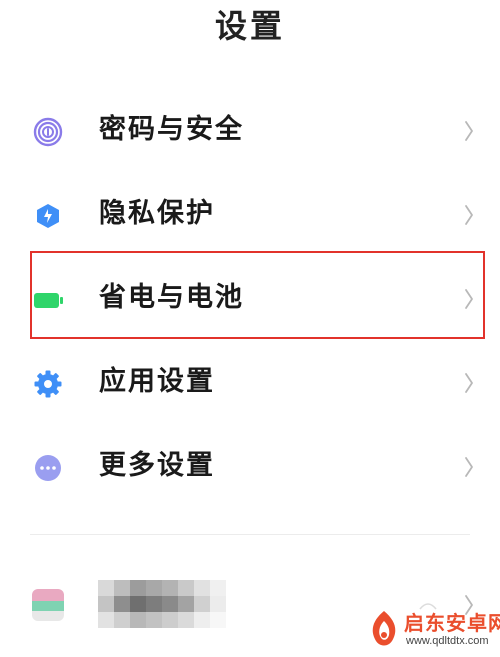  Describe the element at coordinates (250, 467) in the screenshot. I see `settings-item-more-settings: 更多设置` at that location.